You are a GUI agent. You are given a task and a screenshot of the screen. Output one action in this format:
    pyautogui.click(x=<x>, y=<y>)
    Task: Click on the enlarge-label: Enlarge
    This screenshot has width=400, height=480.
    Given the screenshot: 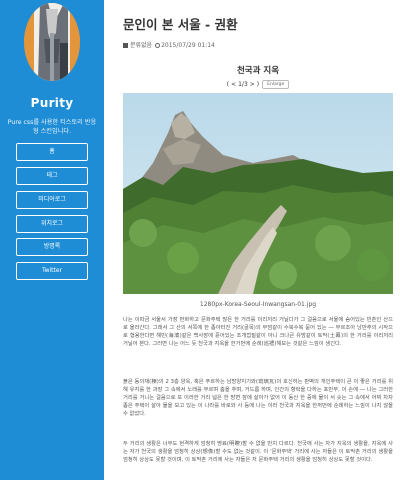 What is the action you would take?
    pyautogui.click(x=276, y=84)
    